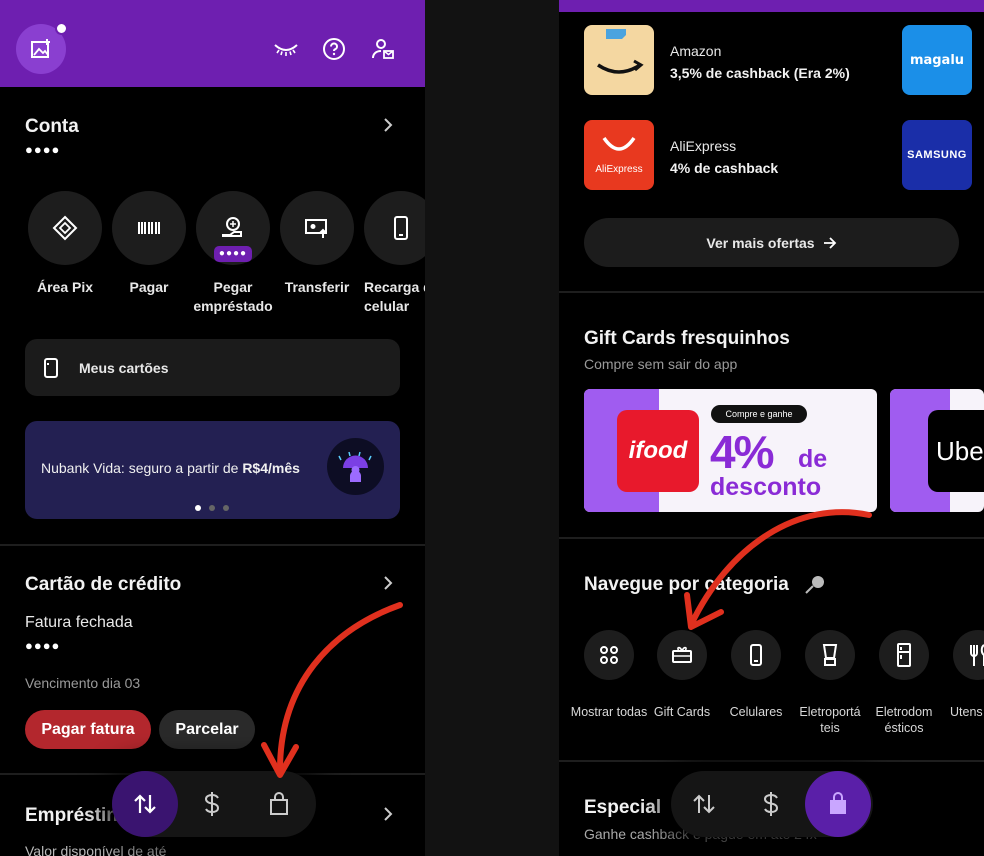 Image resolution: width=984 pixels, height=856 pixels. I want to click on add-photo-icon, so click(40, 48).